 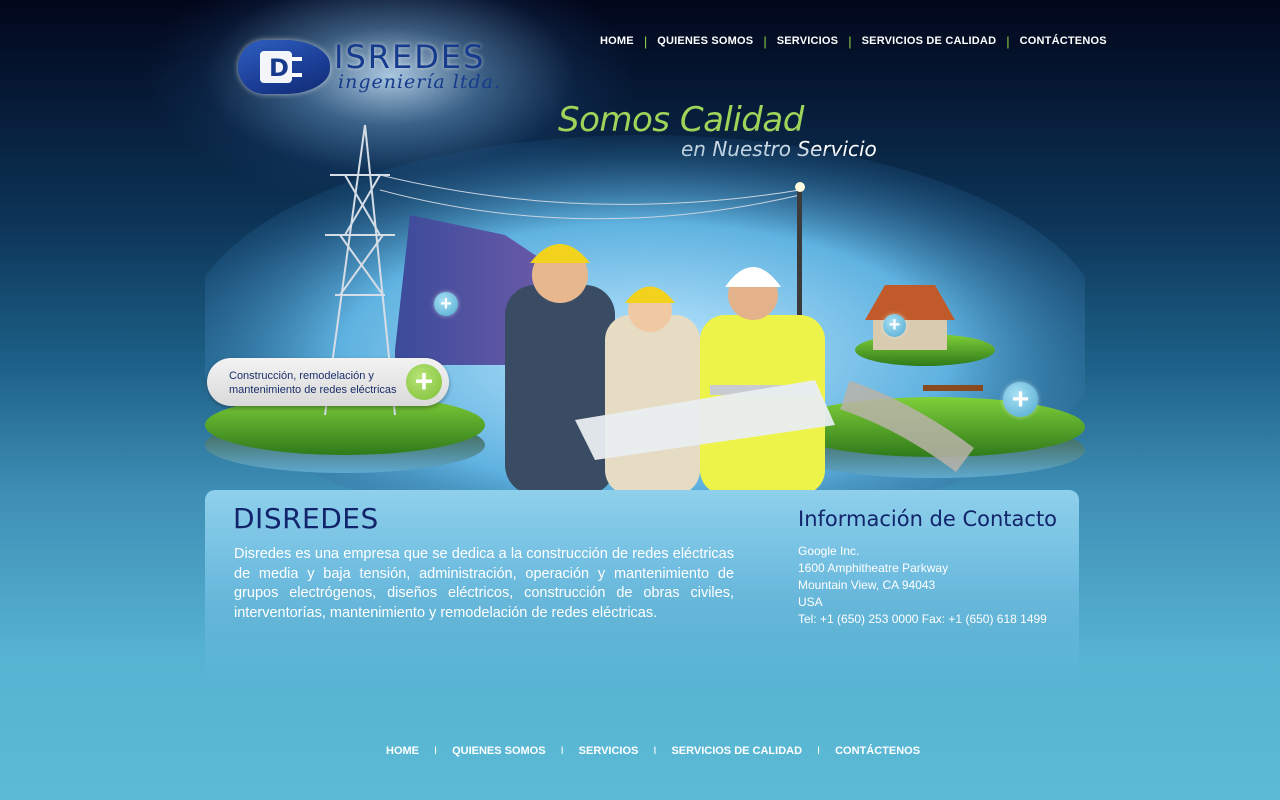 What do you see at coordinates (1063, 41) in the screenshot?
I see `top-nav-contactenos: CONTÁCTENOS` at bounding box center [1063, 41].